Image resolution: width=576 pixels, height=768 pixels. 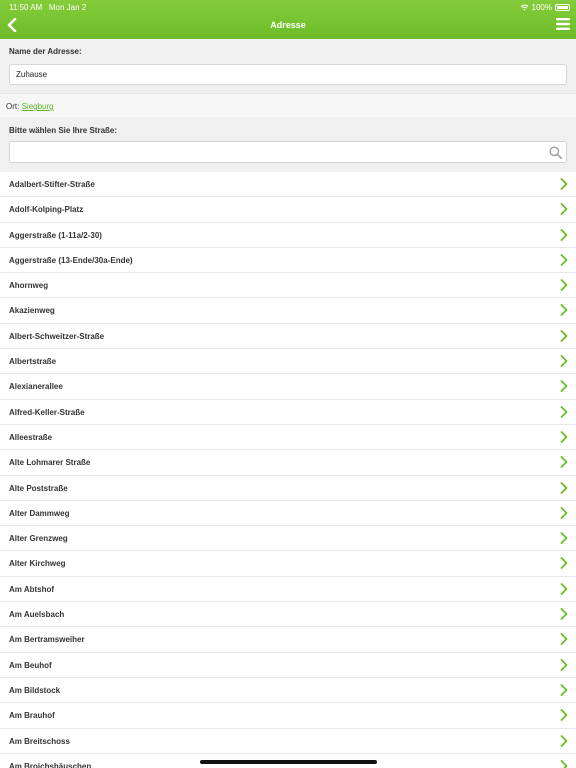 I want to click on status-date: Mon Jan 2, so click(x=67, y=7).